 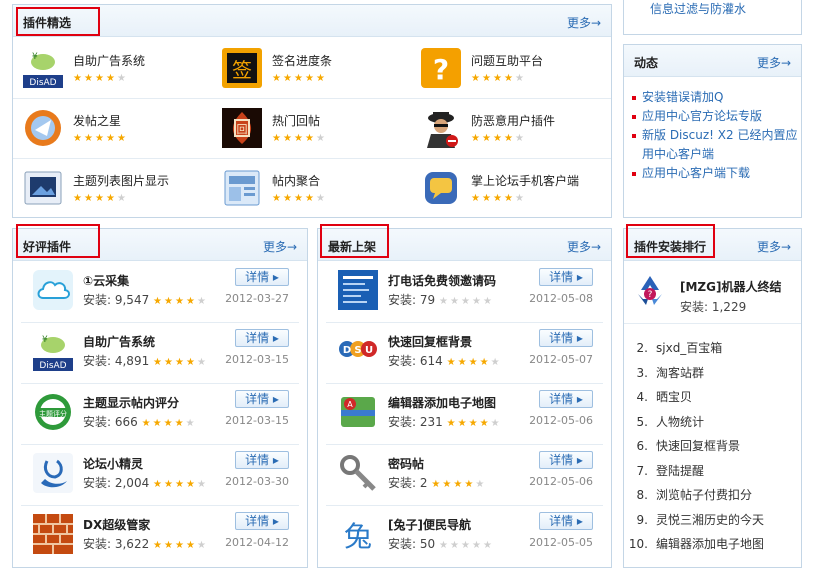 What do you see at coordinates (43, 68) in the screenshot?
I see `disad-ad-icon: DisAD ¥` at bounding box center [43, 68].